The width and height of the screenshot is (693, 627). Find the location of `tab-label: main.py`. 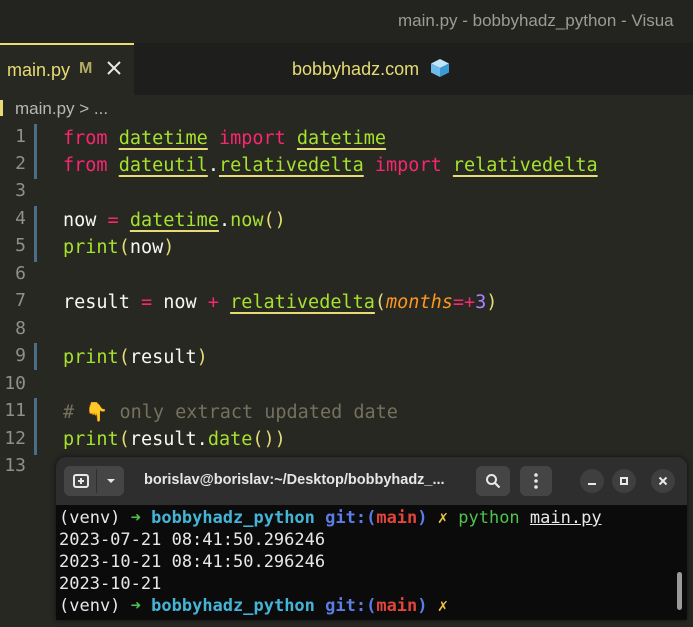

tab-label: main.py is located at coordinates (39, 70).